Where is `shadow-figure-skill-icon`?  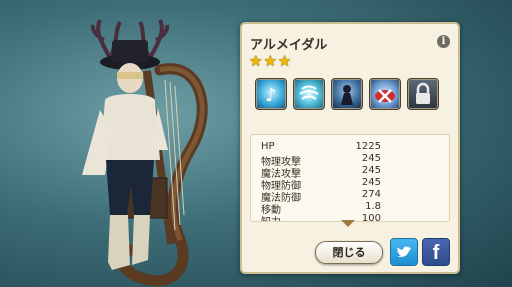 shadow-figure-skill-icon is located at coordinates (347, 94).